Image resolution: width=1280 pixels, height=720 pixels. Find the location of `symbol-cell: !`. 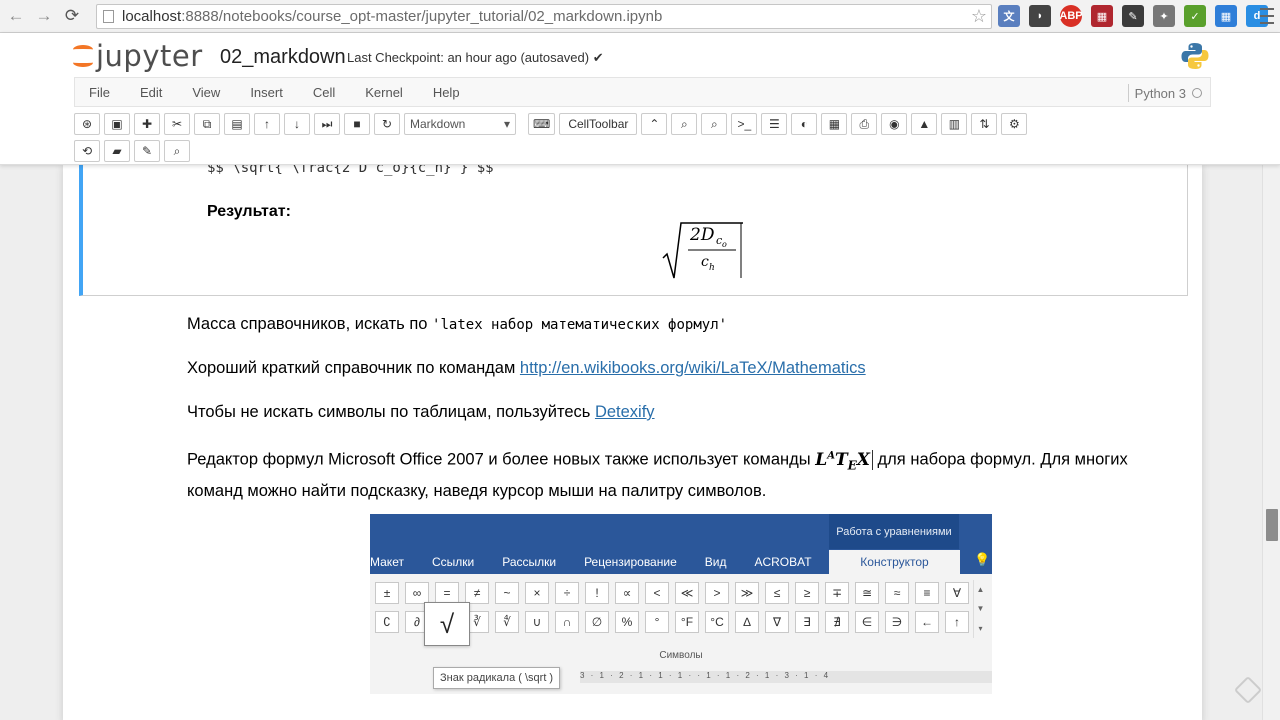

symbol-cell: ! is located at coordinates (597, 593).